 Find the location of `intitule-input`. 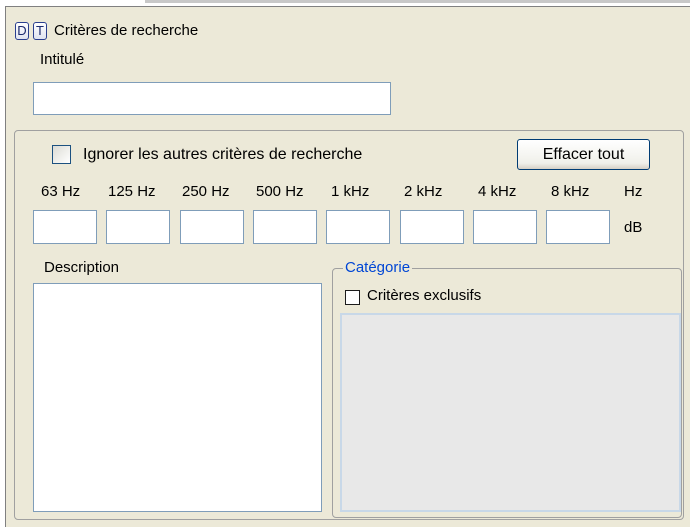

intitule-input is located at coordinates (212, 98).